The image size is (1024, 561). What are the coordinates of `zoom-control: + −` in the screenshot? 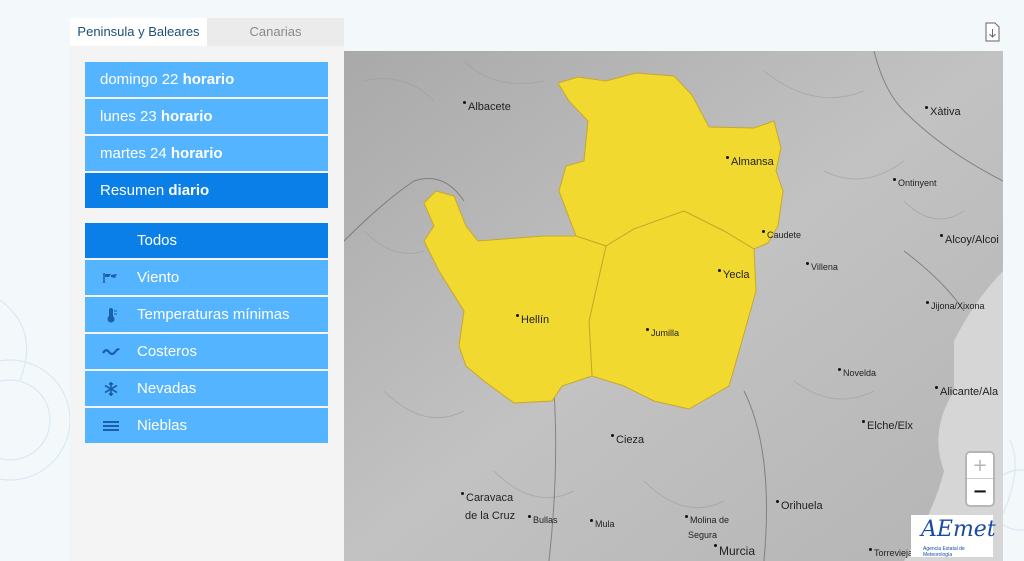 It's located at (980, 479).